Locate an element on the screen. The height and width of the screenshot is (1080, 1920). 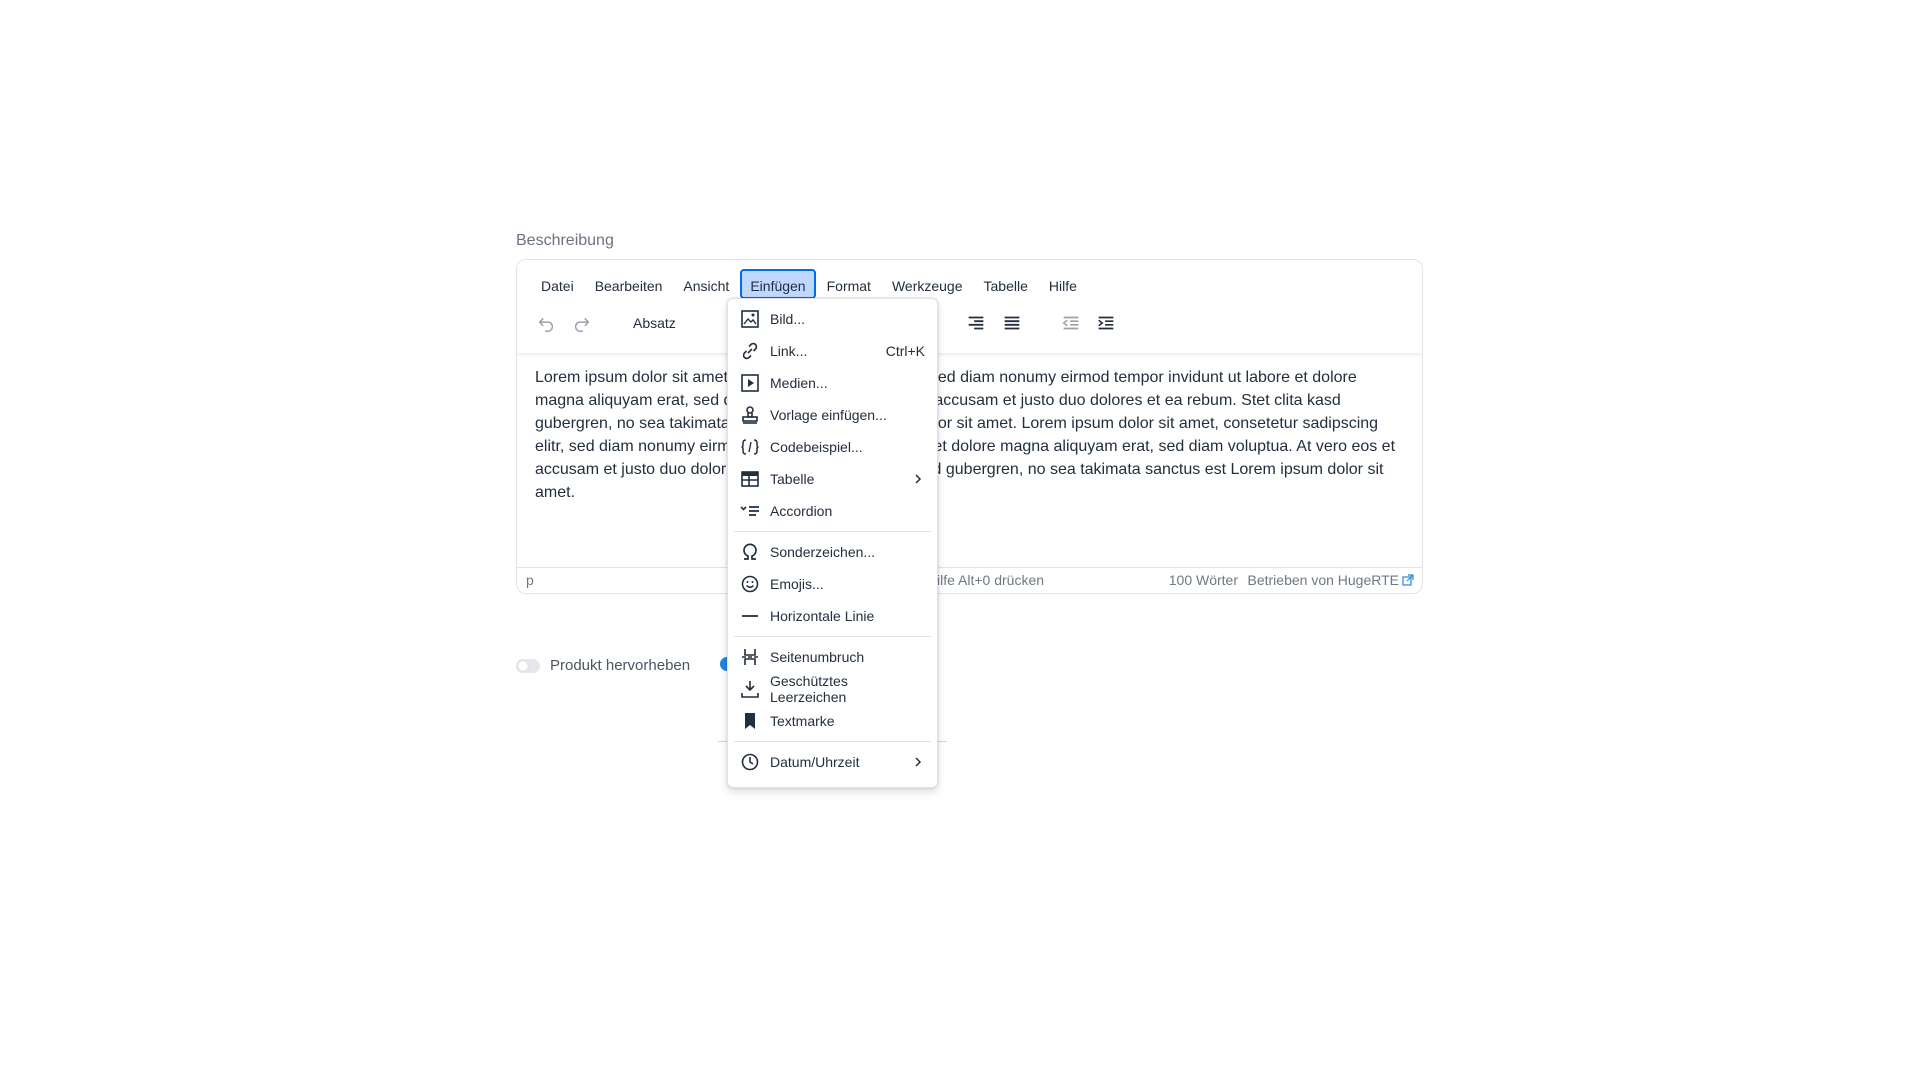
horizontal-rule-icon is located at coordinates (750, 616).